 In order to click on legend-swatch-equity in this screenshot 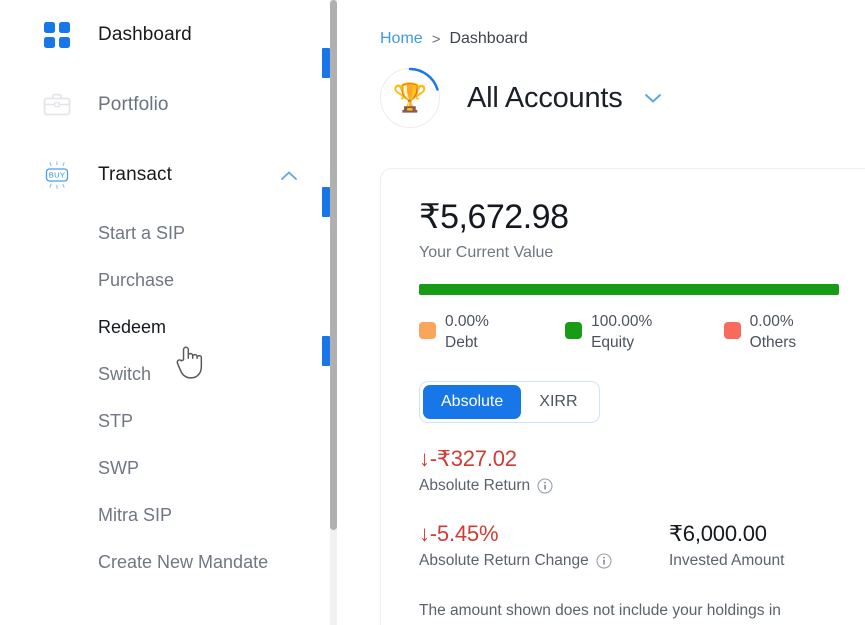, I will do `click(574, 330)`.